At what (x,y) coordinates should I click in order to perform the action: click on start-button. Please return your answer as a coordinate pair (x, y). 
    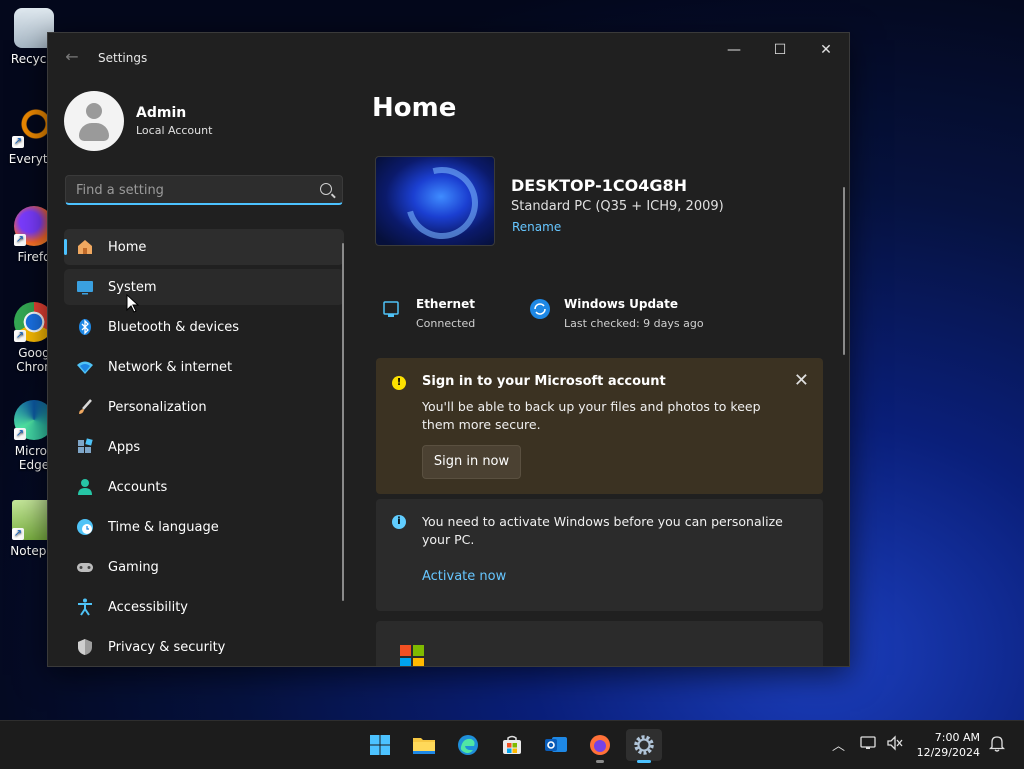
    Looking at the image, I should click on (380, 745).